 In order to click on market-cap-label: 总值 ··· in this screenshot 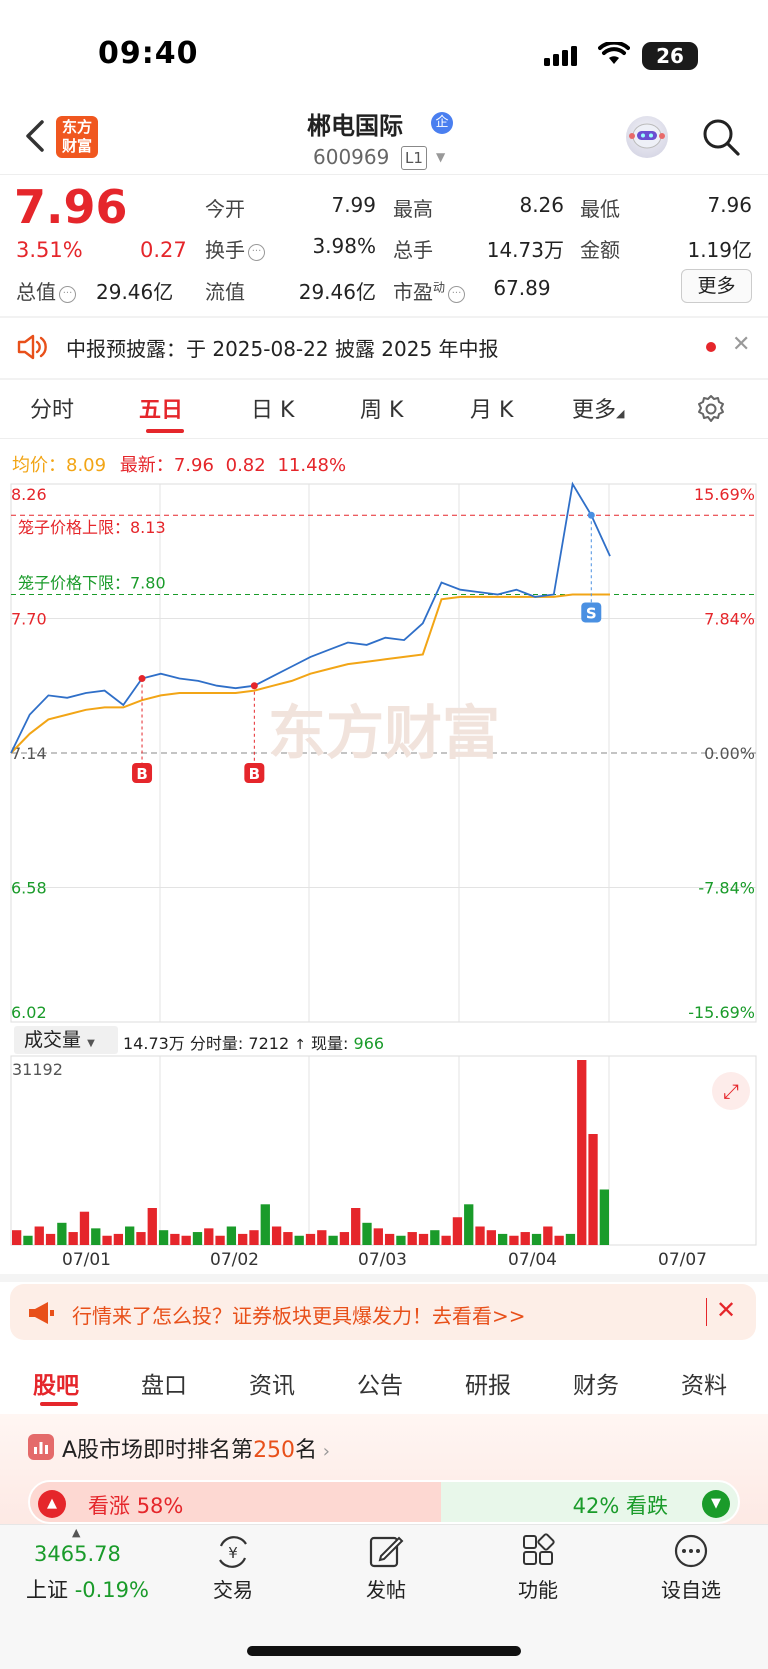, I will do `click(46, 290)`.